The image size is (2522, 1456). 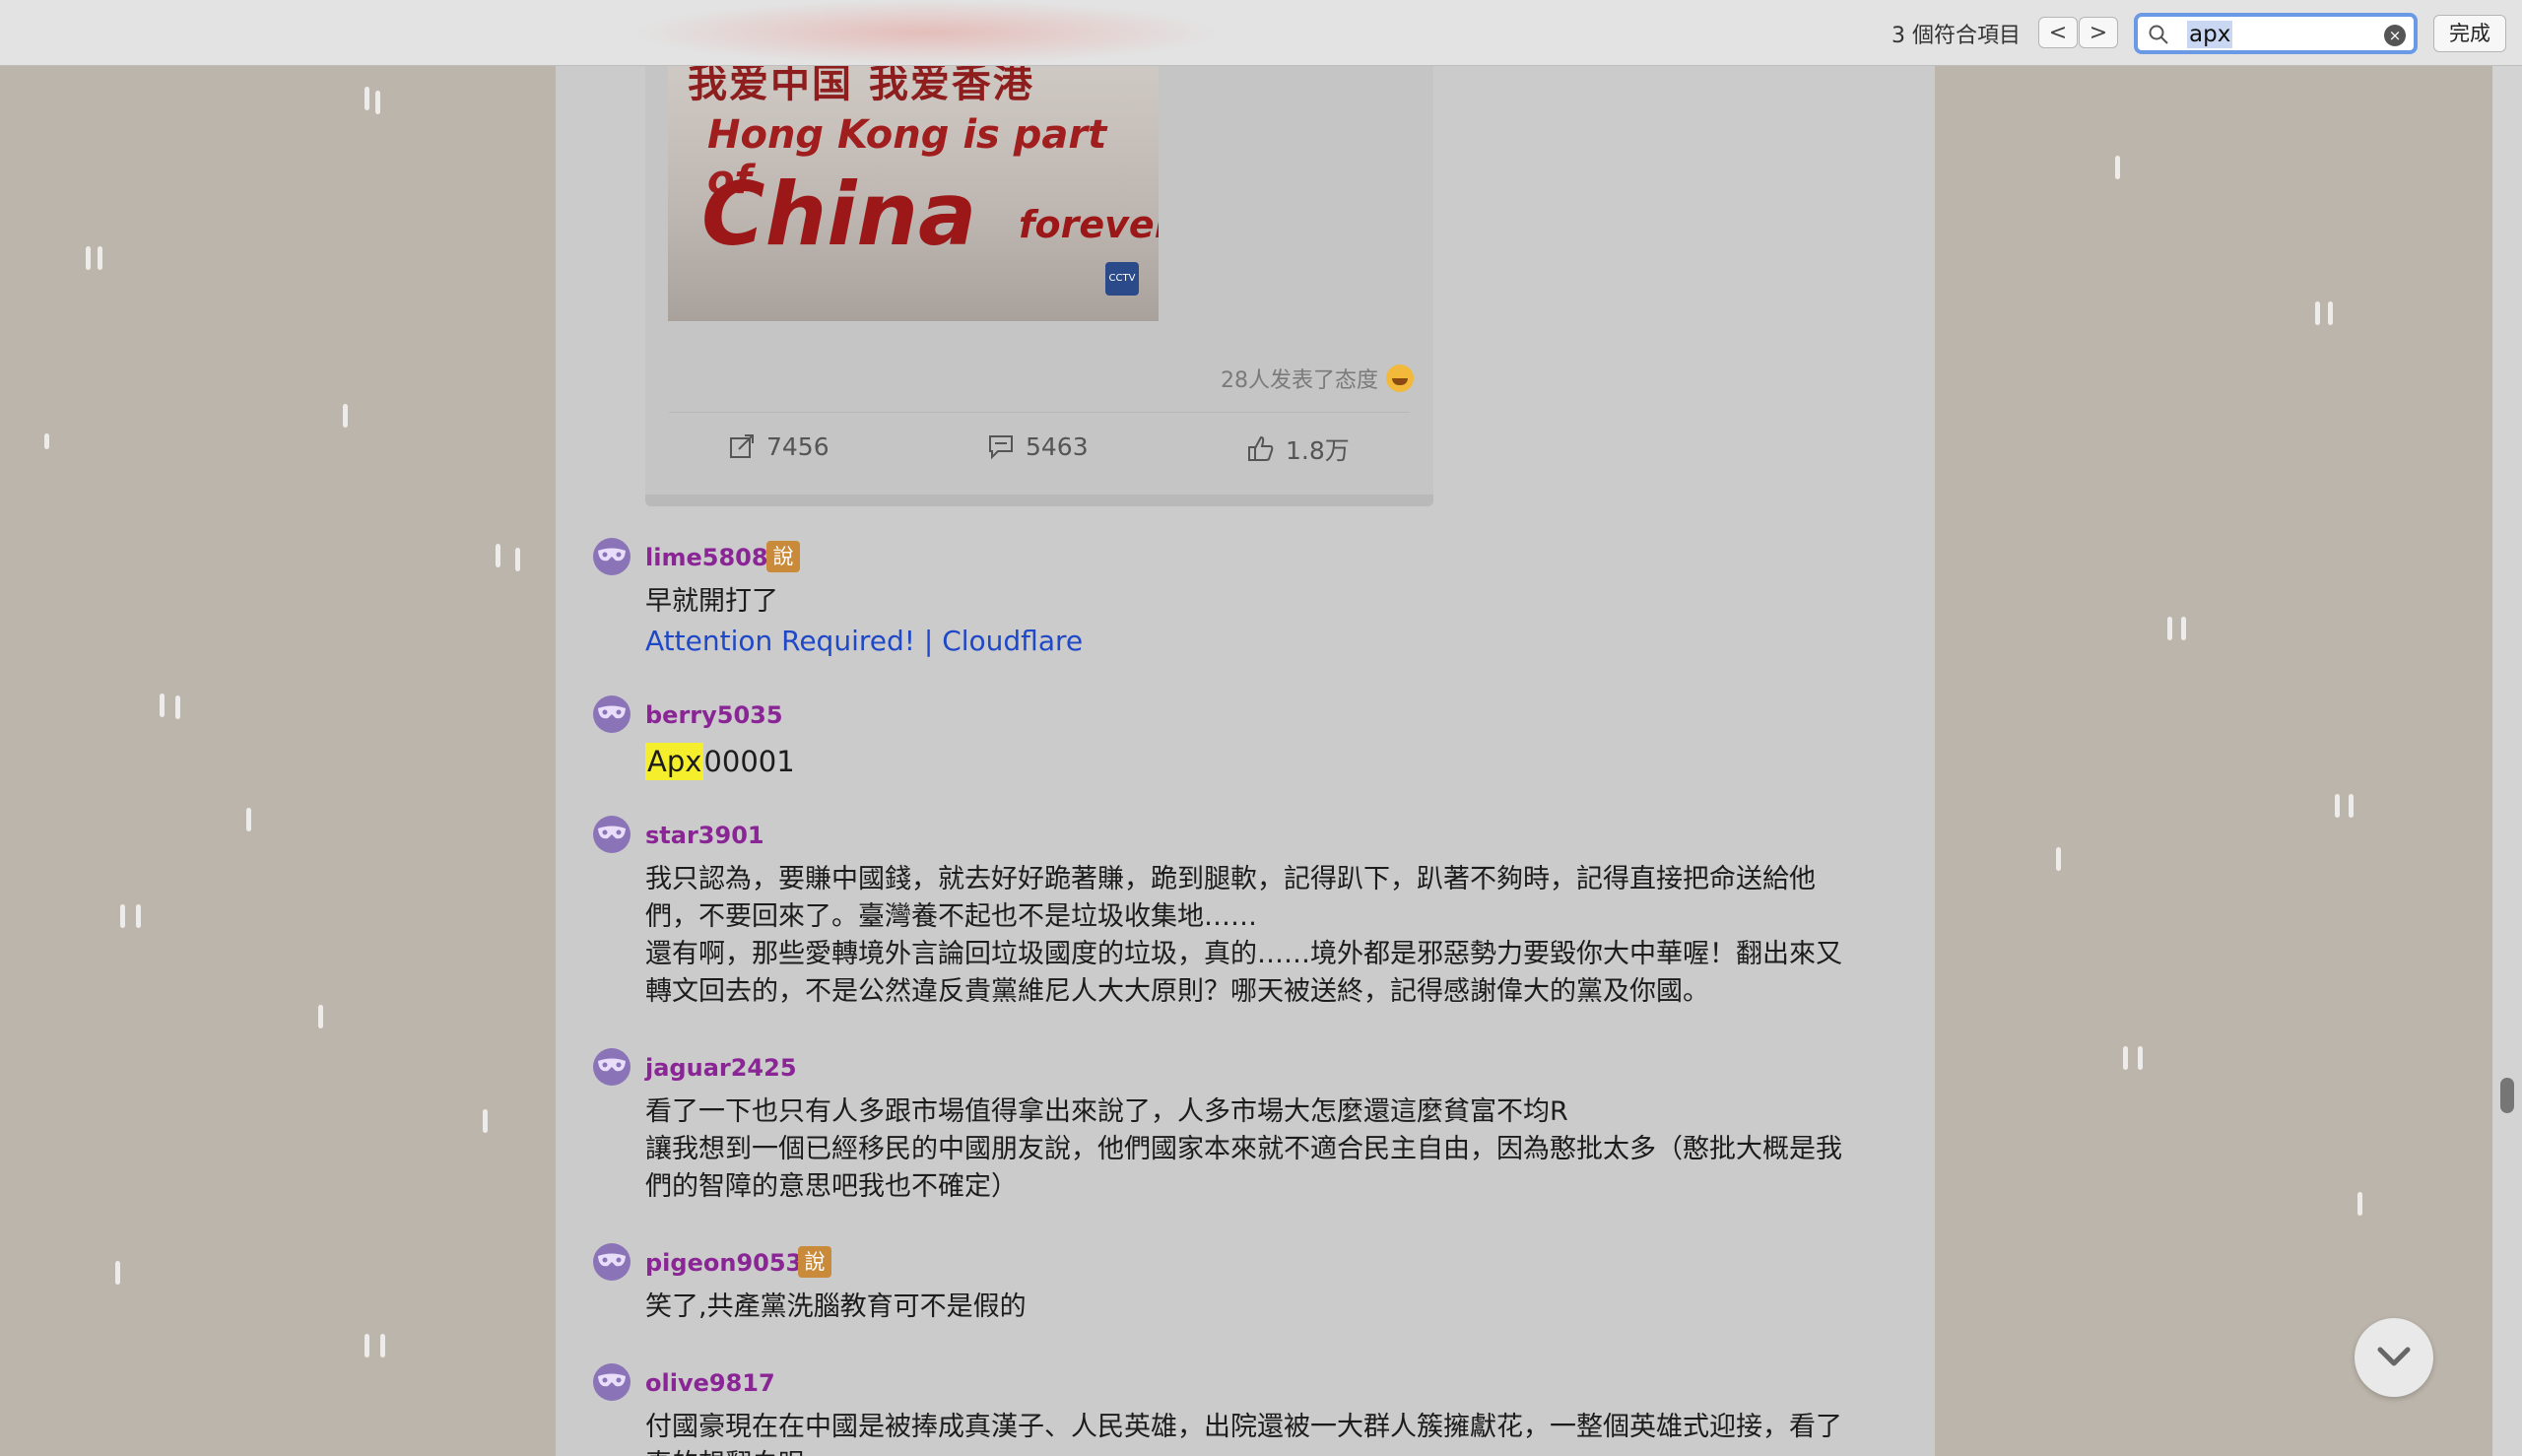 I want to click on find-query-text: apx, so click(x=2210, y=34).